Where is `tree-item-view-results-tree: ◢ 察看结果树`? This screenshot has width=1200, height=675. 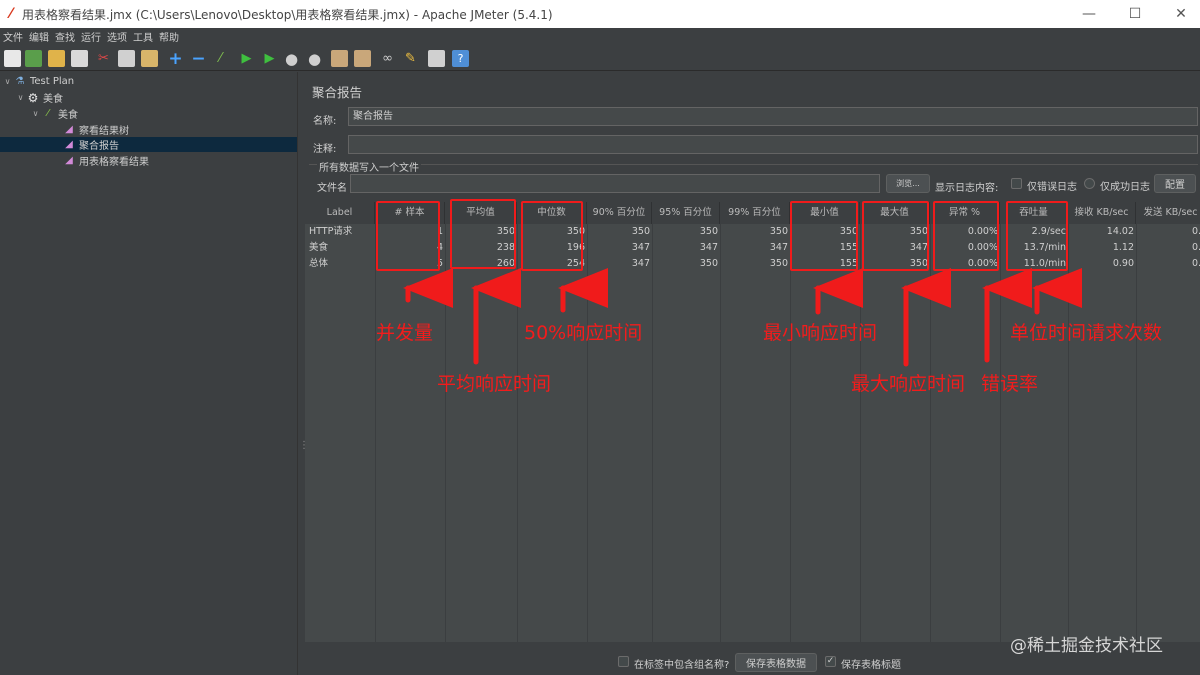
tree-item-view-results-tree: ◢ 察看结果树 is located at coordinates (95, 129).